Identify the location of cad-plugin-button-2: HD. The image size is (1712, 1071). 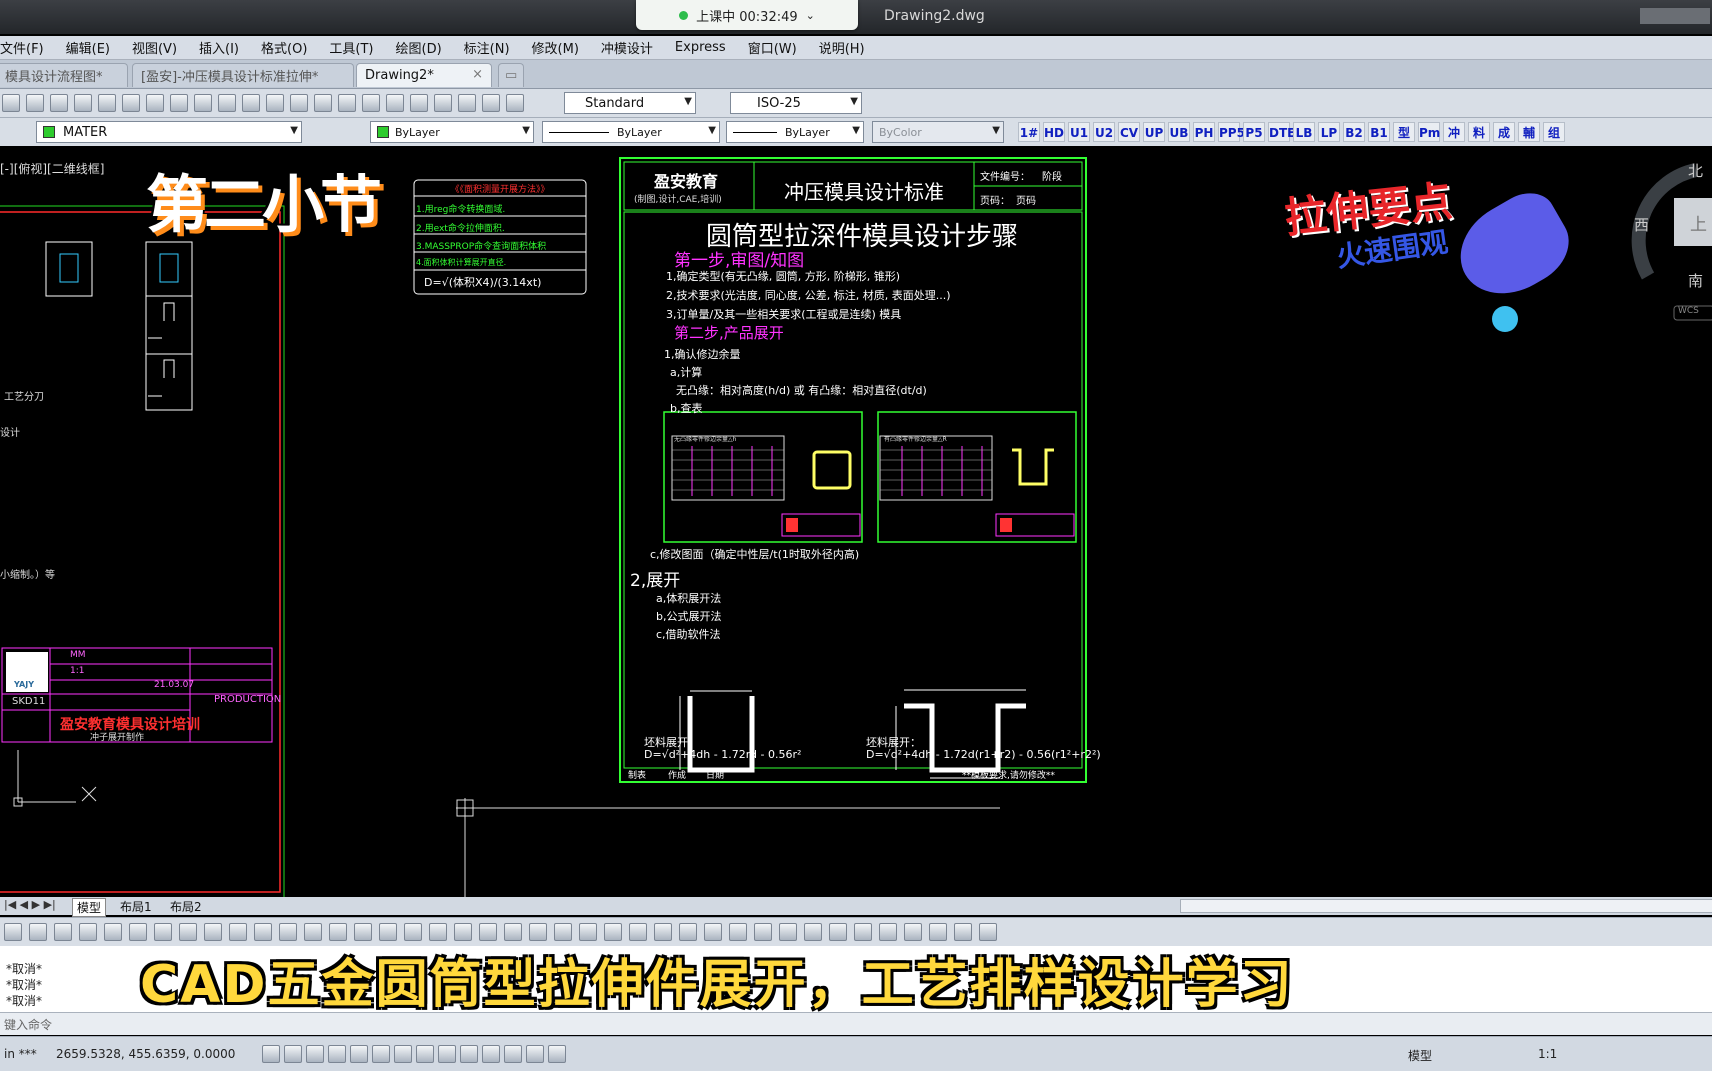
(1054, 132).